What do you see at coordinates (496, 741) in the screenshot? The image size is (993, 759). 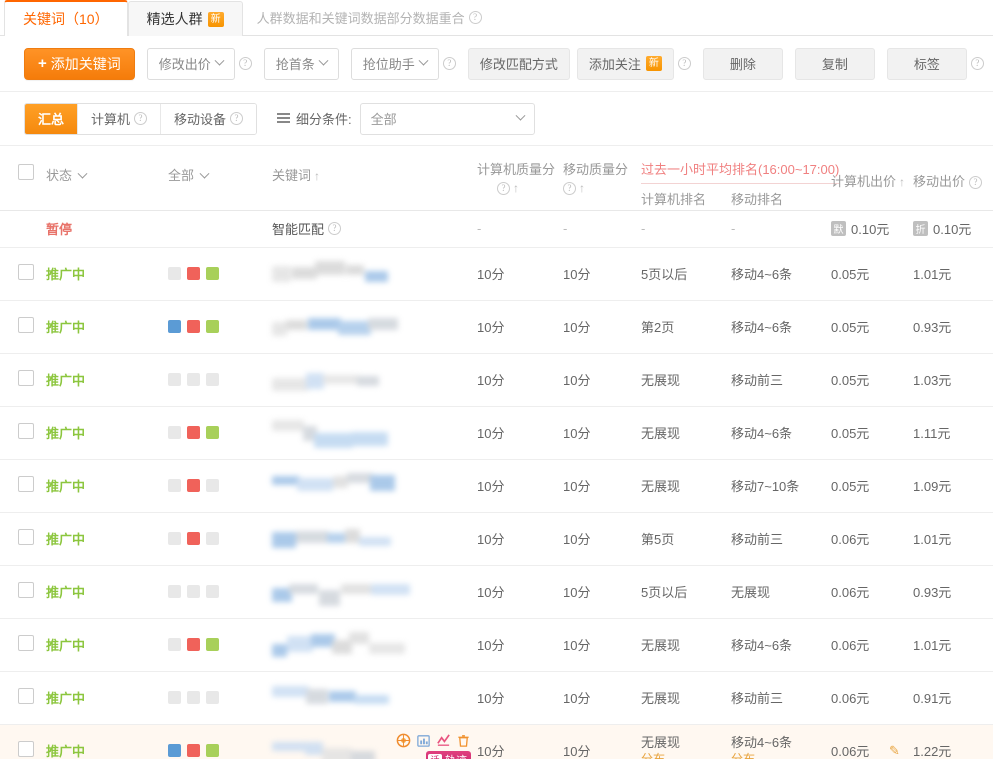 I see `table-row: 推广中话轨迹10分10分无展现分布移动4~6条分布0.06元✎1.22元` at bounding box center [496, 741].